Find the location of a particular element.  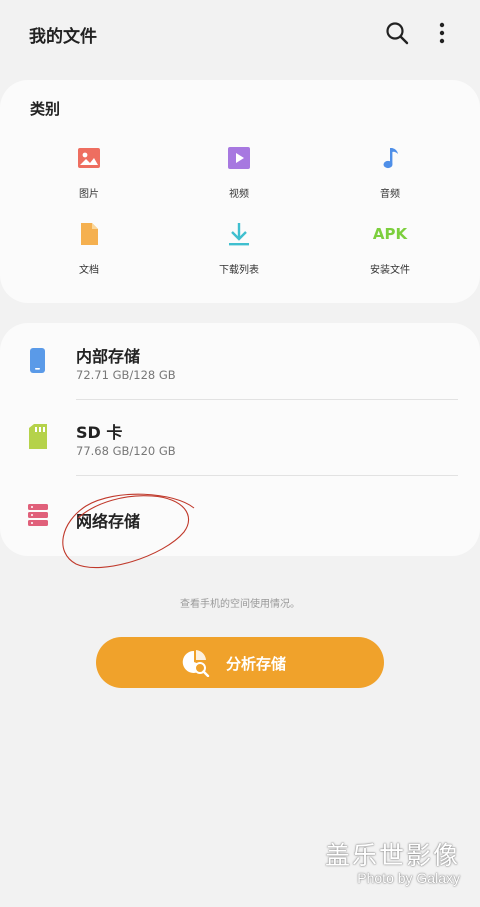

handwritten-circle-annotation is located at coordinates (128, 531).